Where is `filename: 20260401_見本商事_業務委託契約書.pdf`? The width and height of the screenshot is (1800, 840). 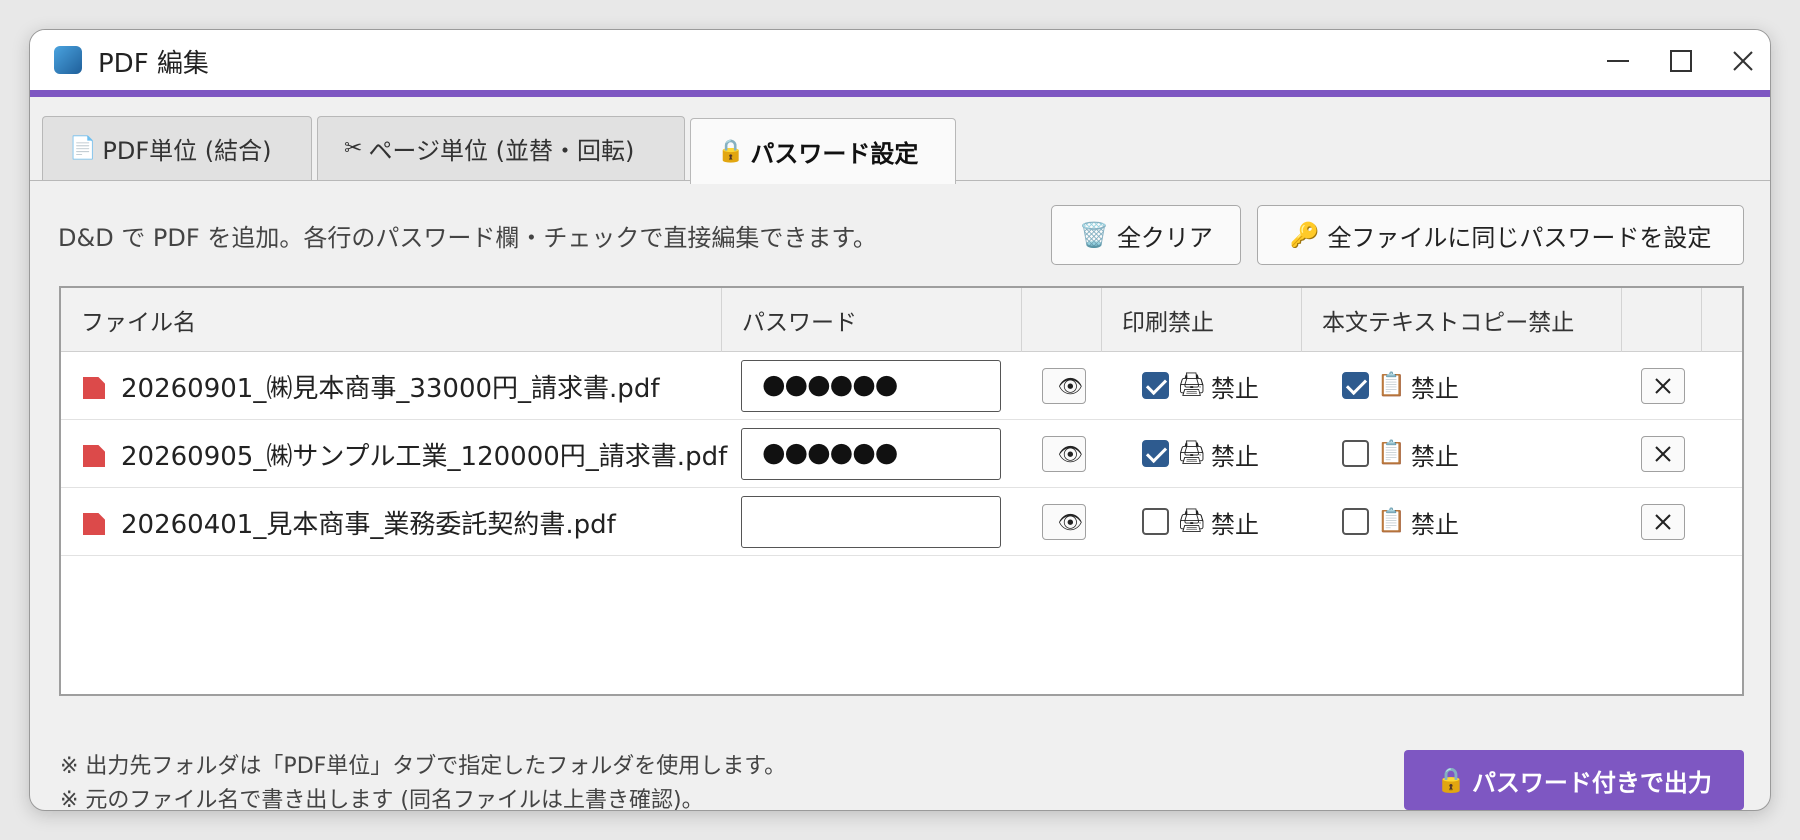
filename: 20260401_見本商事_業務委託契約書.pdf is located at coordinates (368, 525).